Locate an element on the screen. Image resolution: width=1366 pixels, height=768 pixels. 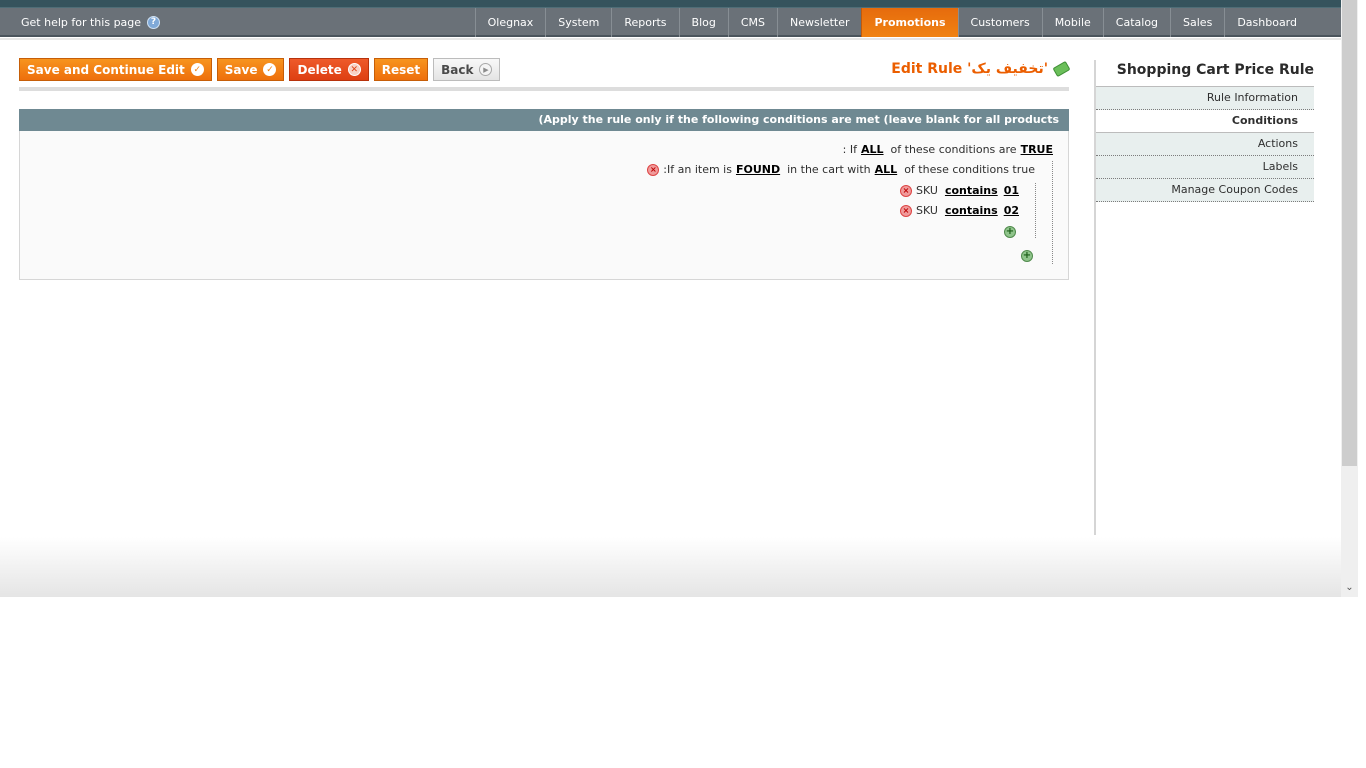
nav-item-system: System is located at coordinates (578, 22).